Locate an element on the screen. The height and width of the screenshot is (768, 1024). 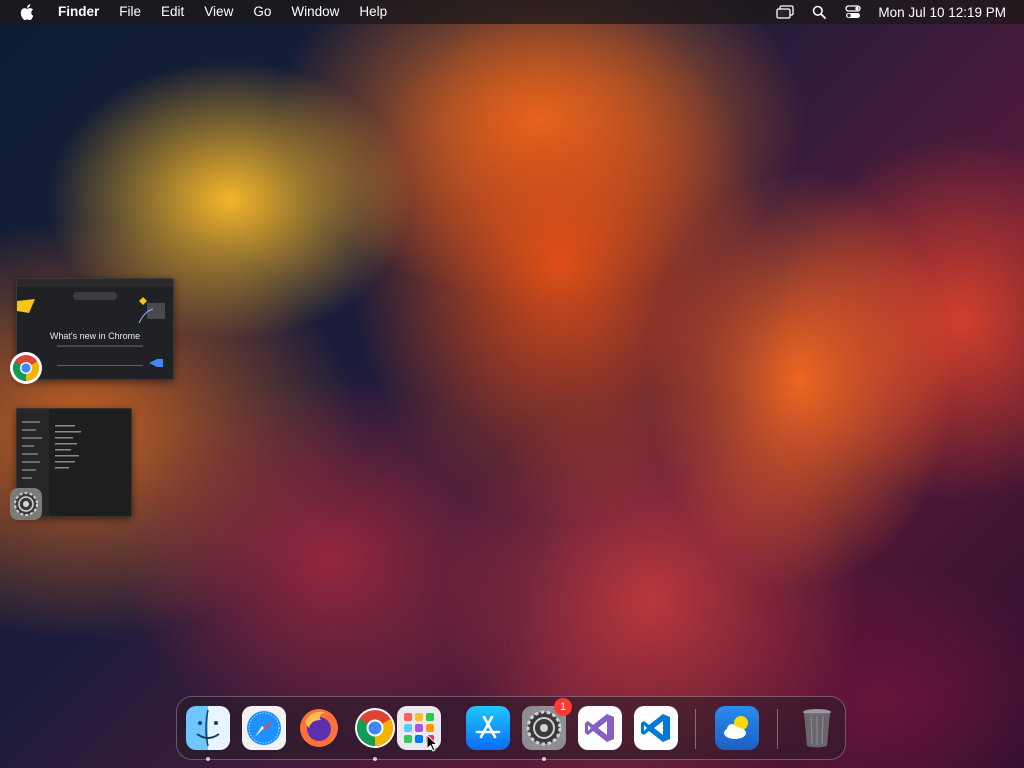
control-center-icon is located at coordinates (853, 12).